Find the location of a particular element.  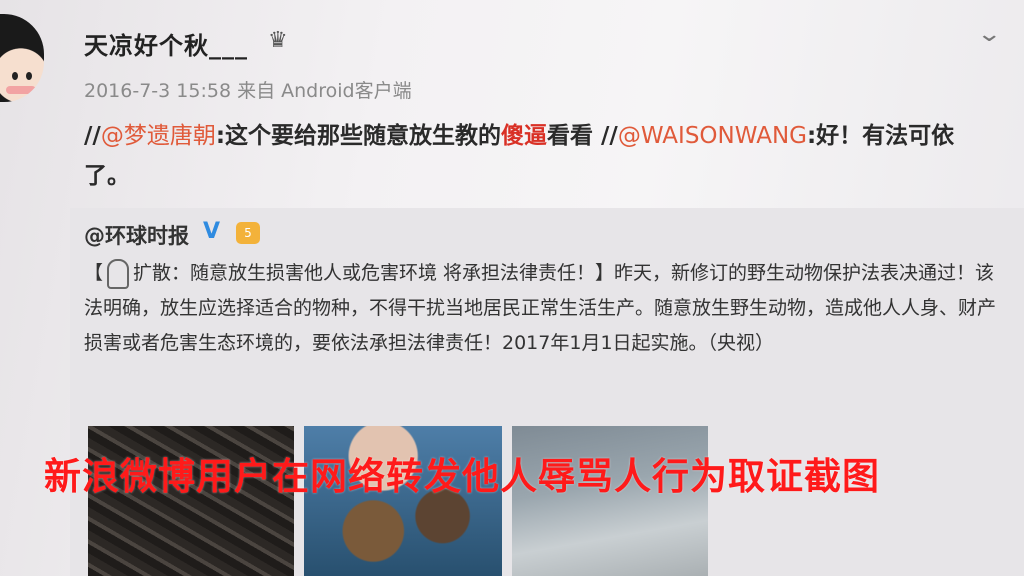

repost-seg: // is located at coordinates (92, 136).